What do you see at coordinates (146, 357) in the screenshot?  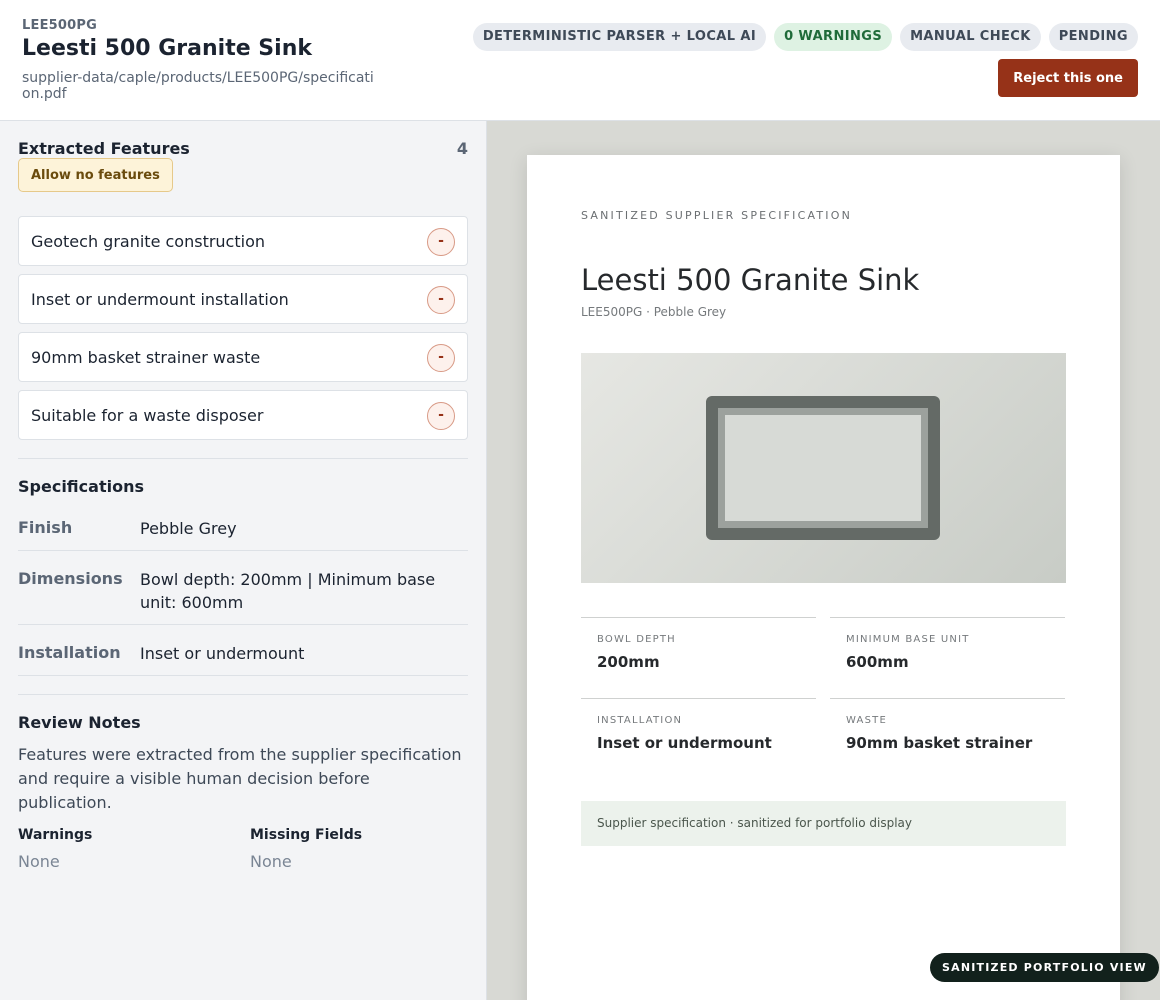 I see `feature-label: 90mm basket strainer waste` at bounding box center [146, 357].